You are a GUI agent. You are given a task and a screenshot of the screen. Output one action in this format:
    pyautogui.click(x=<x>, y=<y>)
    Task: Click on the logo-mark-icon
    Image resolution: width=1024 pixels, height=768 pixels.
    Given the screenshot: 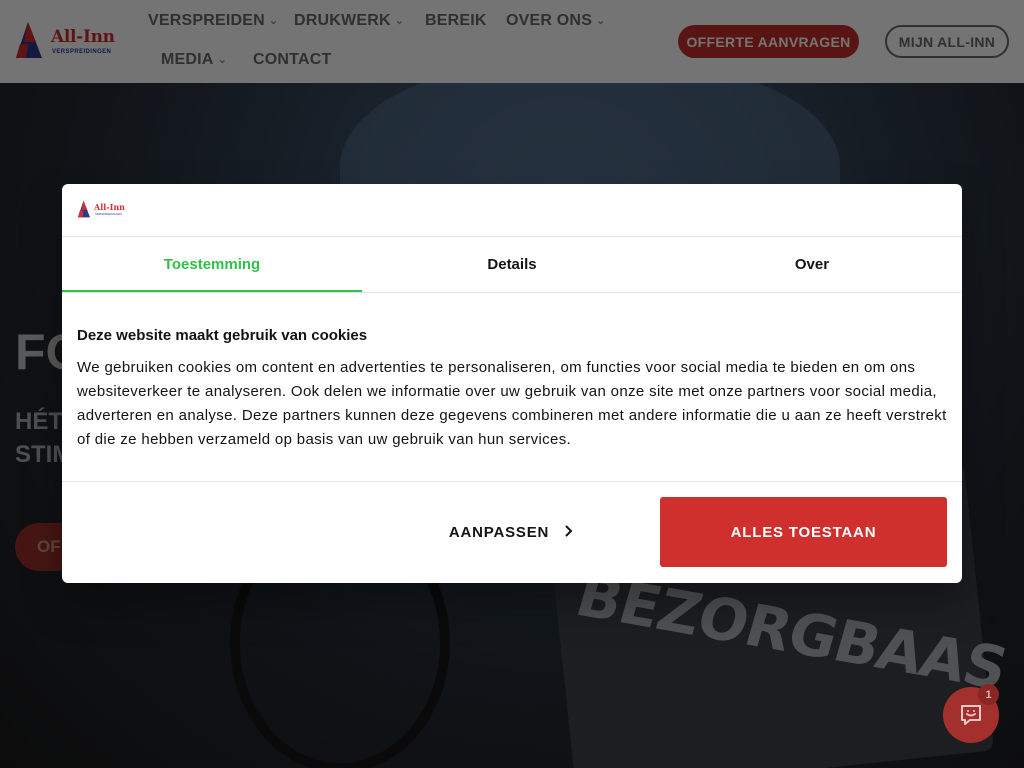 What is the action you would take?
    pyautogui.click(x=84, y=209)
    